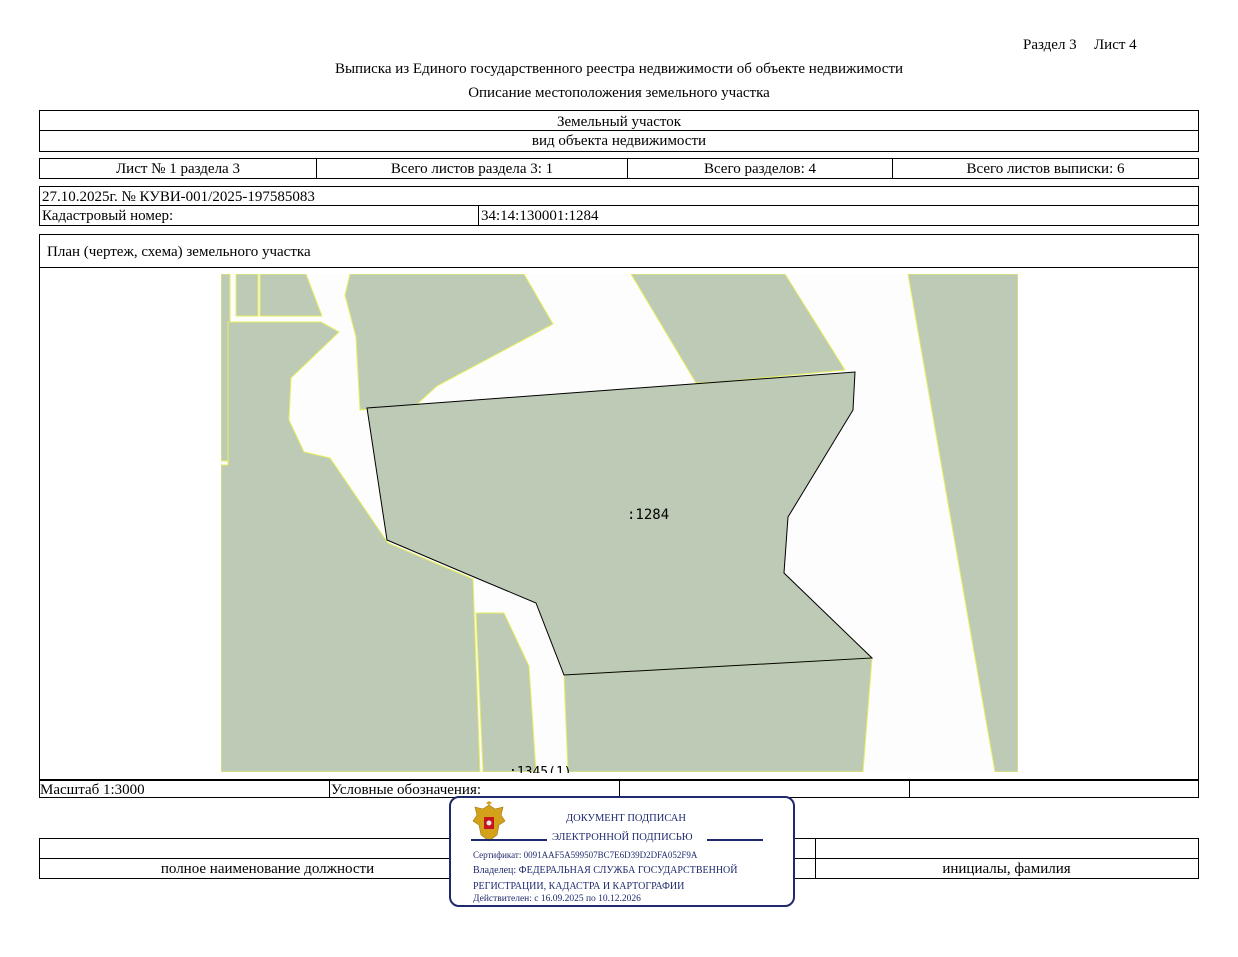 The width and height of the screenshot is (1238, 957). I want to click on neighbor-label: :1345(1), so click(540, 769).